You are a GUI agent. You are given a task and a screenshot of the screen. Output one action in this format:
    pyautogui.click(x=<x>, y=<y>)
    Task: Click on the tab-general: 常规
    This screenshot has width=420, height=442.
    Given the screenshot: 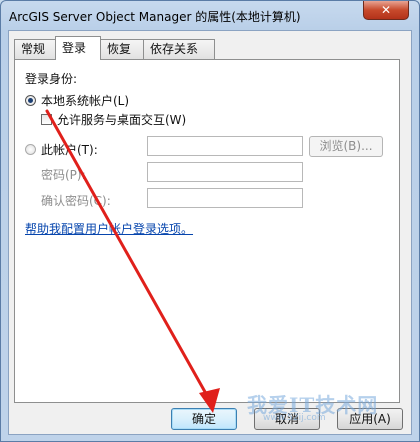 What is the action you would take?
    pyautogui.click(x=35, y=49)
    